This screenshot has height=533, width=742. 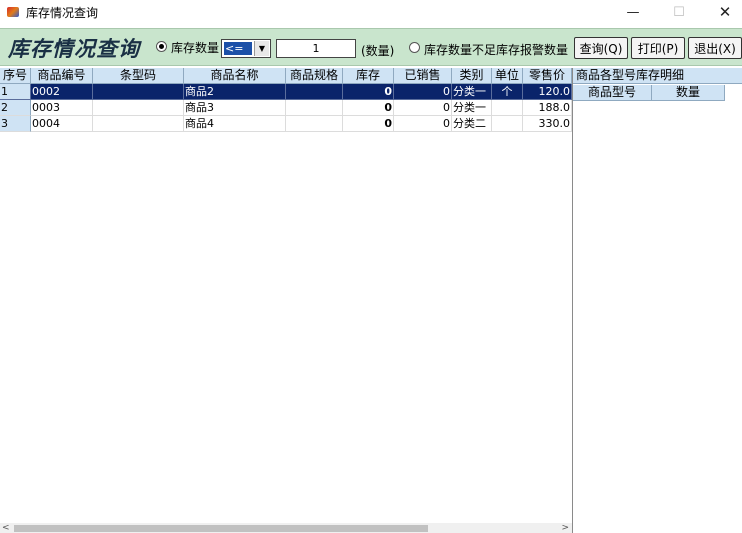 What do you see at coordinates (633, 12) in the screenshot?
I see `minimize-button: —` at bounding box center [633, 12].